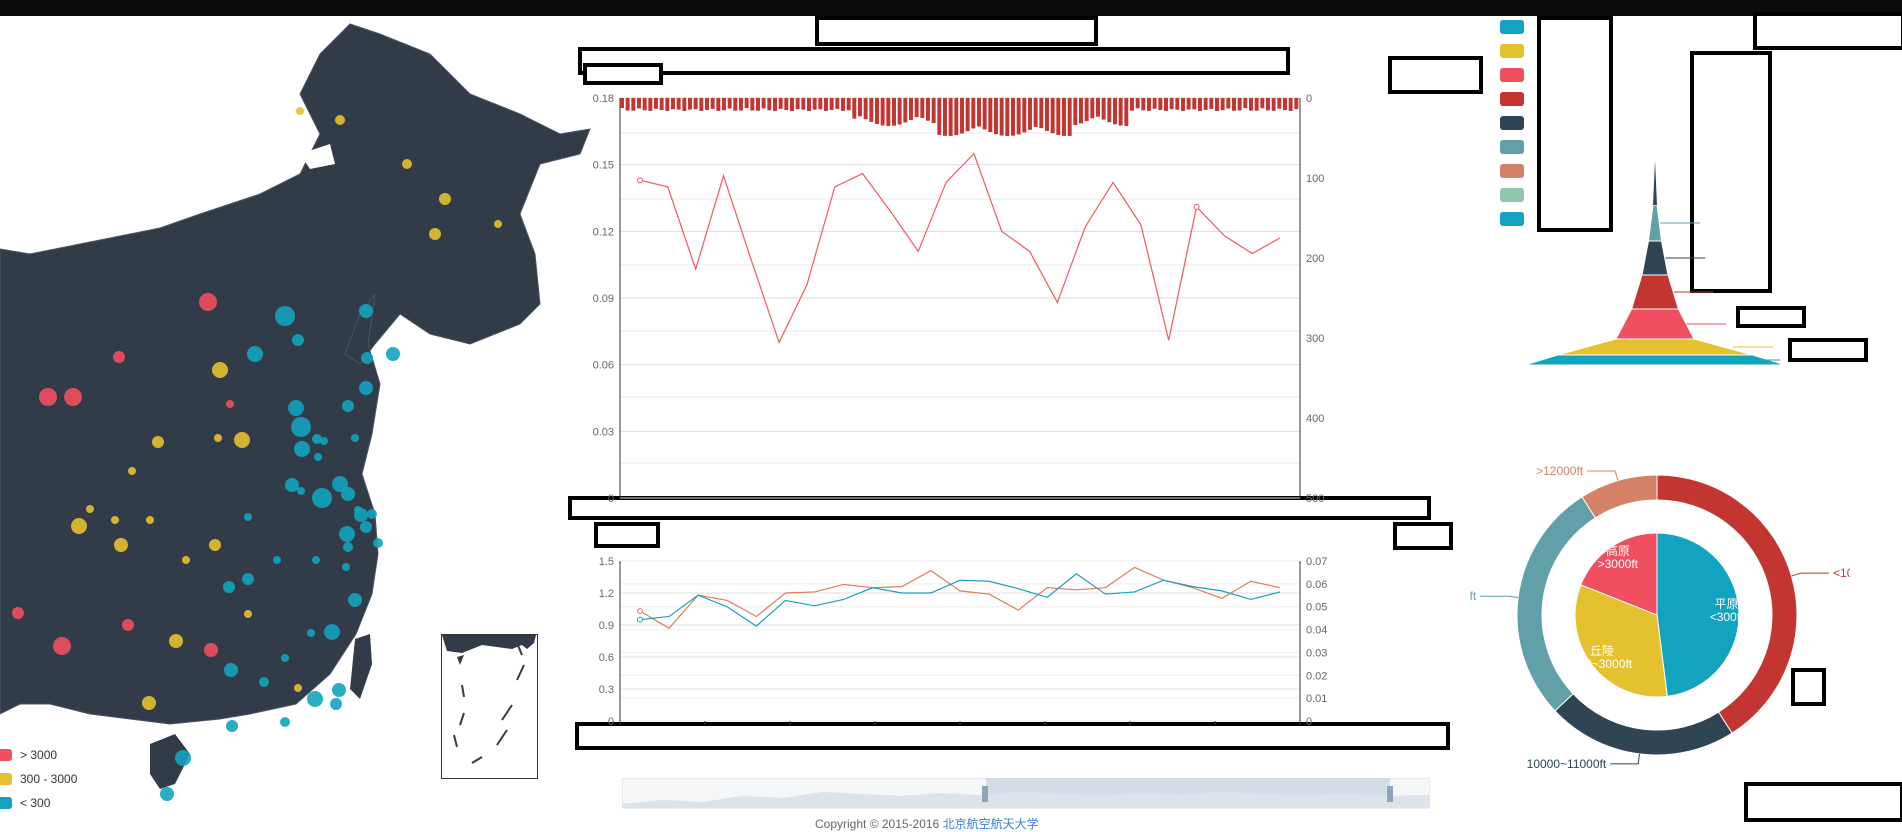 Image resolution: width=1902 pixels, height=832 pixels. I want to click on zoom-handle-right, so click(1390, 794).